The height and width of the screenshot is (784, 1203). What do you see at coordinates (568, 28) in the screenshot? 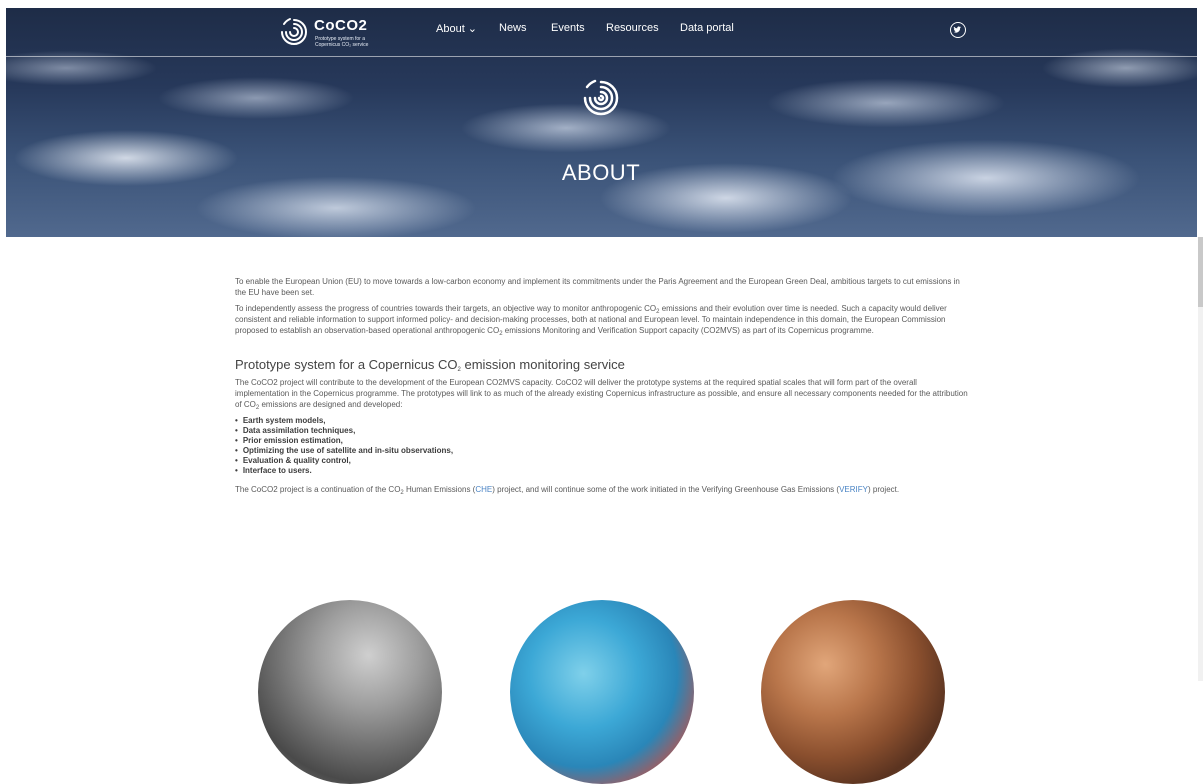
I see `nav-events: Events` at bounding box center [568, 28].